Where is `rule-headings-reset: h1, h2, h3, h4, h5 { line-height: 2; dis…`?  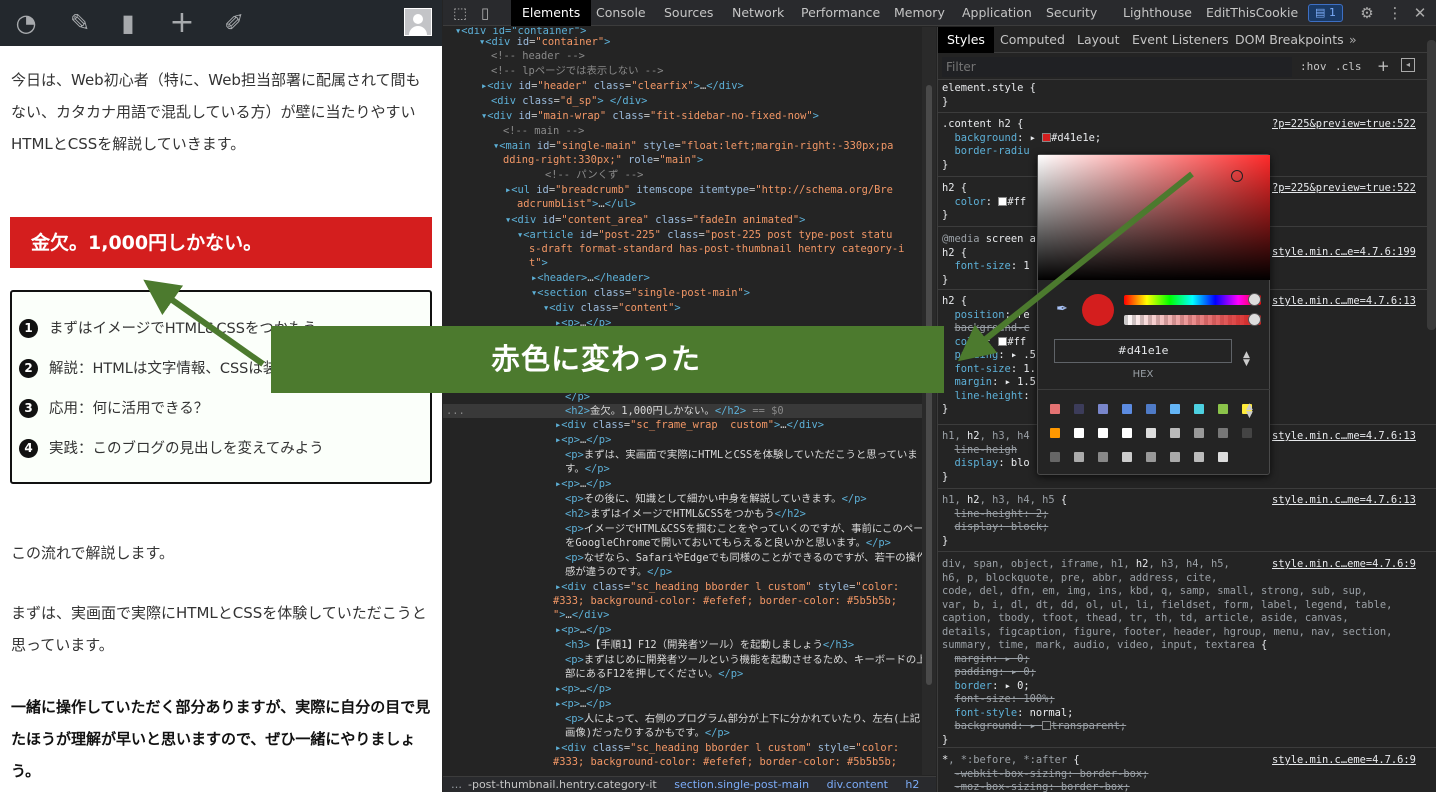
rule-headings-reset: h1, h2, h3, h4, h5 { line-height: 2; dis… is located at coordinates (1004, 521).